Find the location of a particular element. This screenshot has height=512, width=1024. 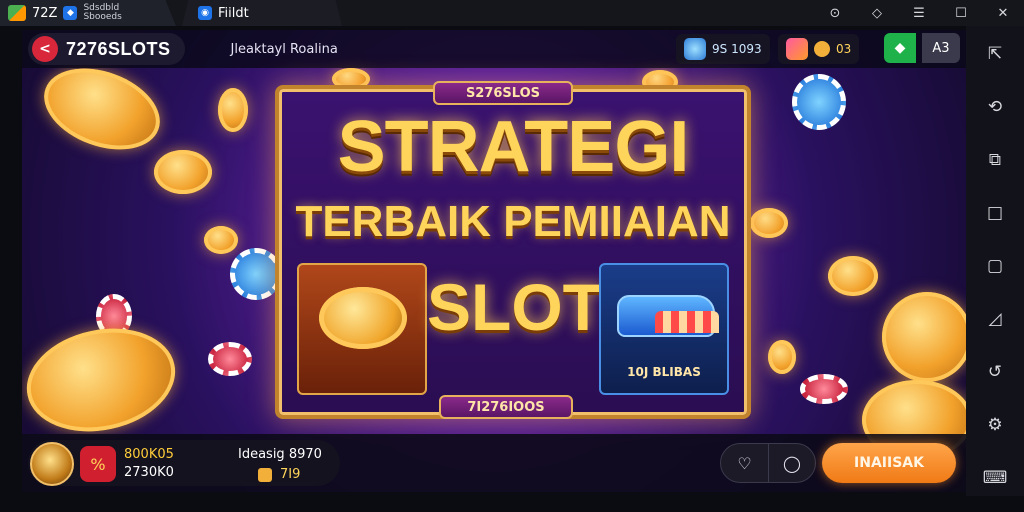

balance-stat: 9S 1093 is located at coordinates (723, 49).